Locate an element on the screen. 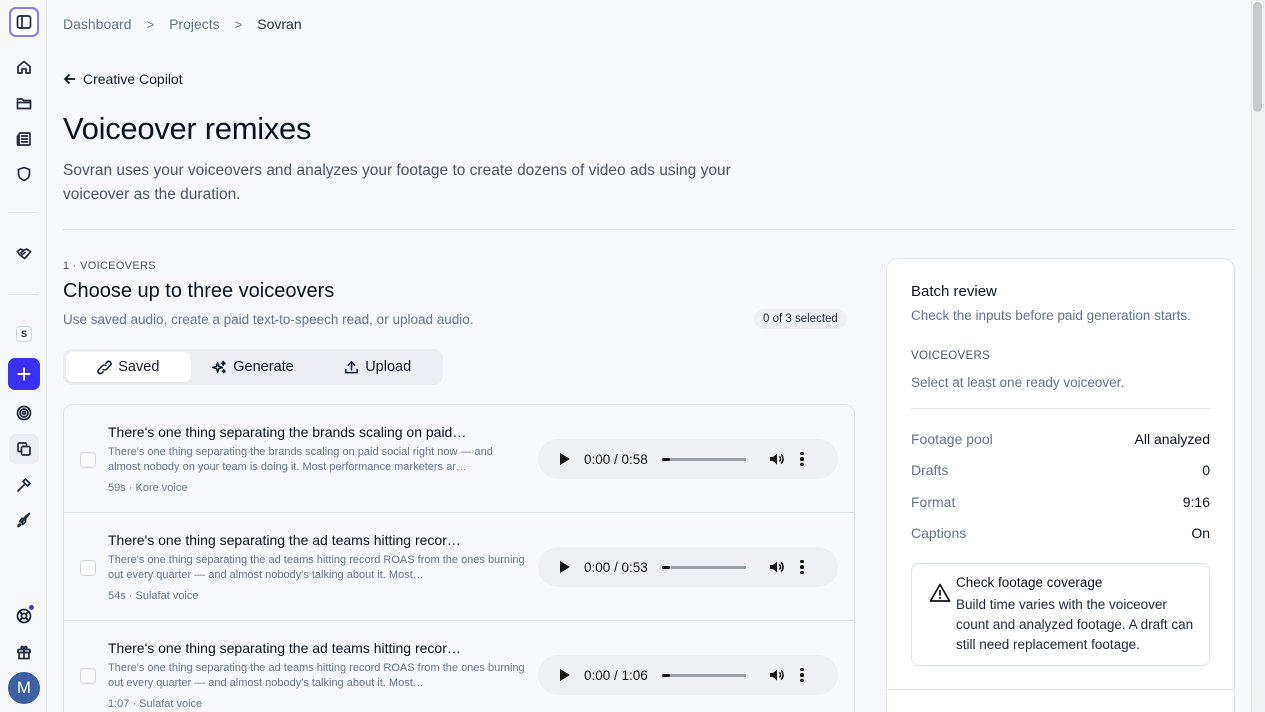 This screenshot has height=712, width=1265. copy-icon is located at coordinates (24, 449).